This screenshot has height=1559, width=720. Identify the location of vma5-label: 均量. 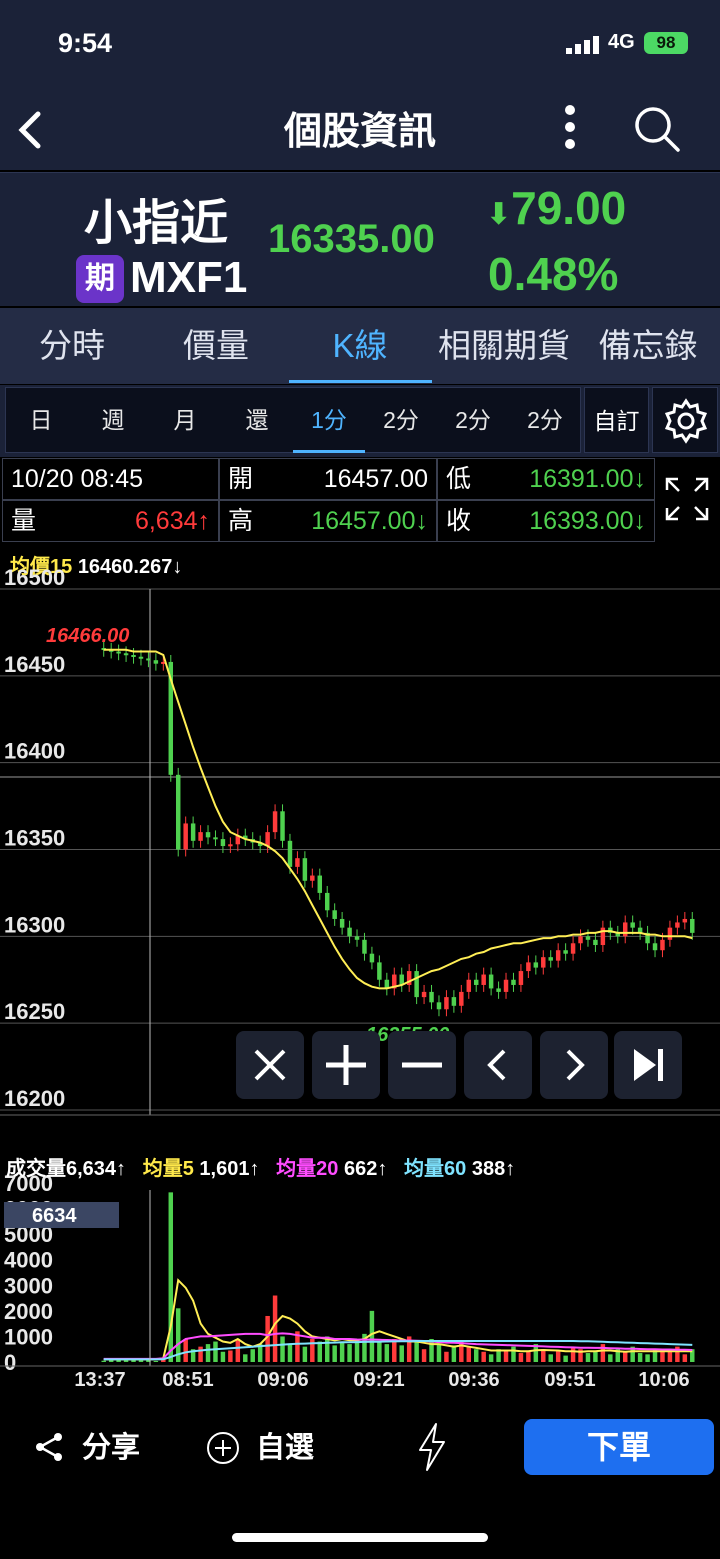
(162, 1169).